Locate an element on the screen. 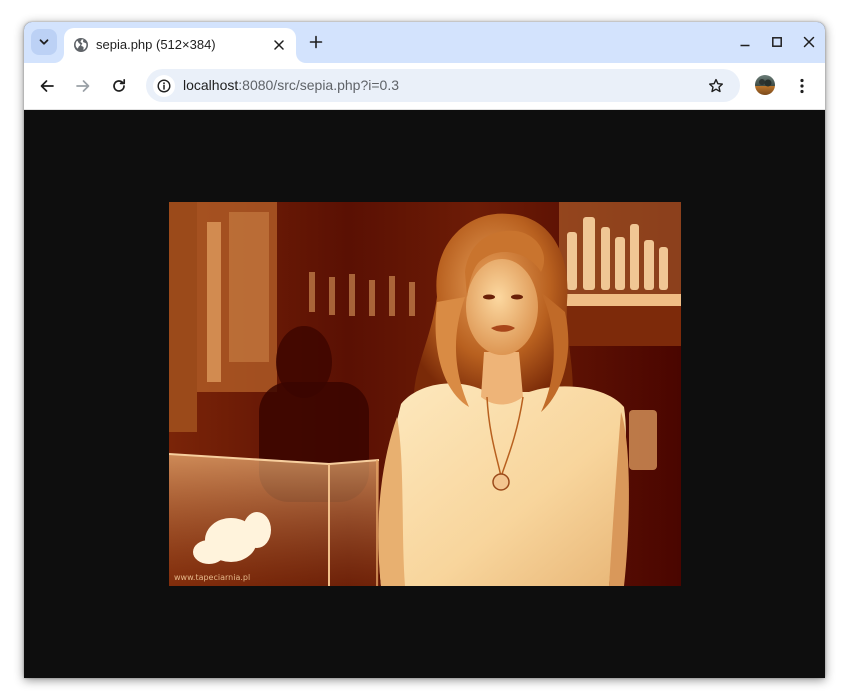 The width and height of the screenshot is (850, 700). profile-avatar is located at coordinates (765, 85).